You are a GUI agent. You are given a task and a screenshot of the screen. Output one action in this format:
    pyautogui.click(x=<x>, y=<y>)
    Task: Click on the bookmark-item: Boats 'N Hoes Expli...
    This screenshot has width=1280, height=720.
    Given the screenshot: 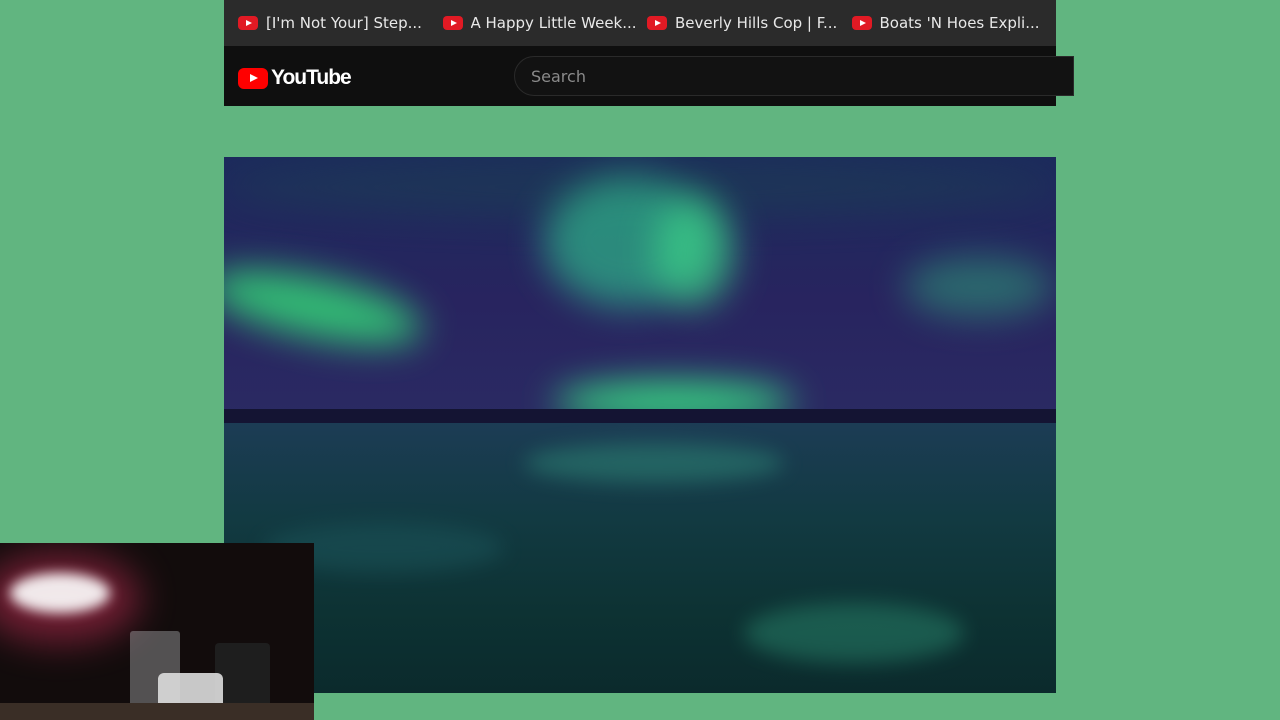 What is the action you would take?
    pyautogui.click(x=954, y=23)
    